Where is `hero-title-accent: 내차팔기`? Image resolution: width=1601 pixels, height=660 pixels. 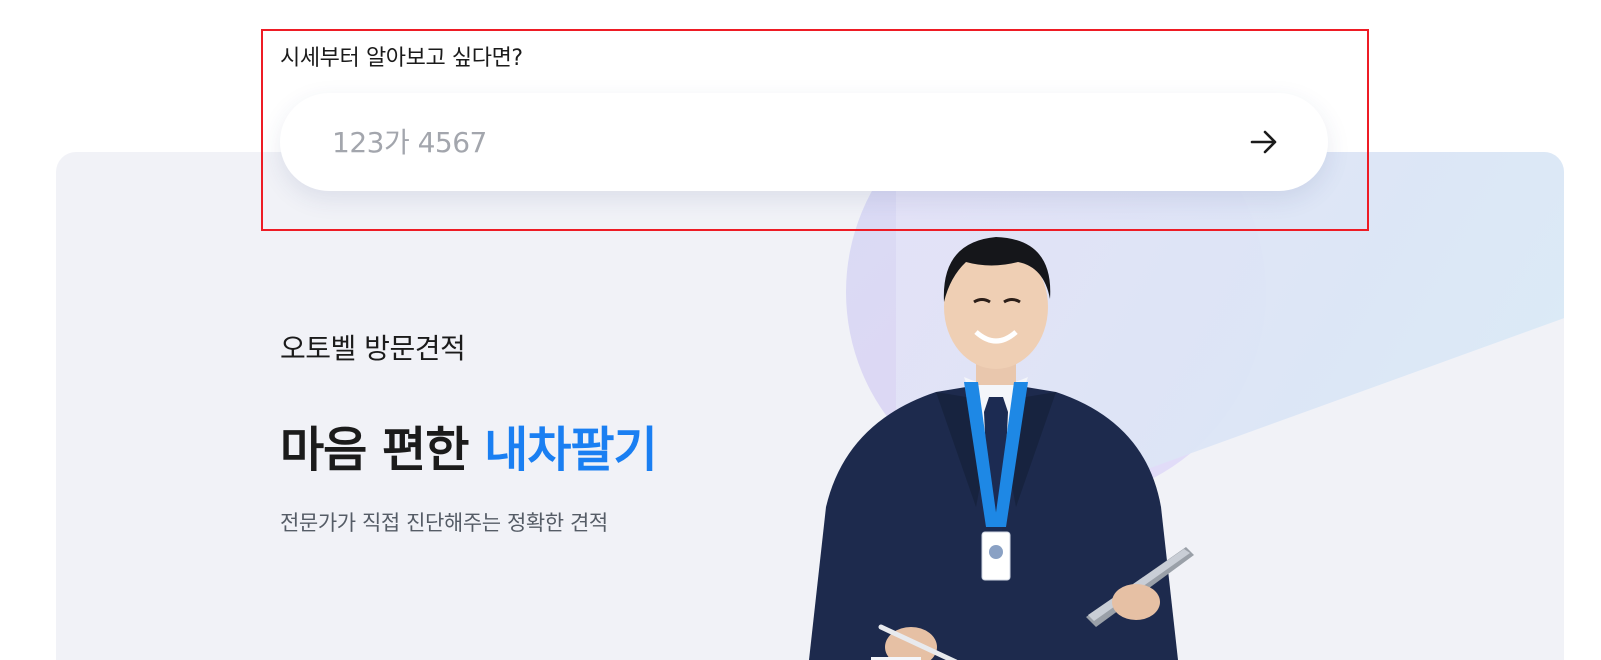 hero-title-accent: 내차팔기 is located at coordinates (571, 450).